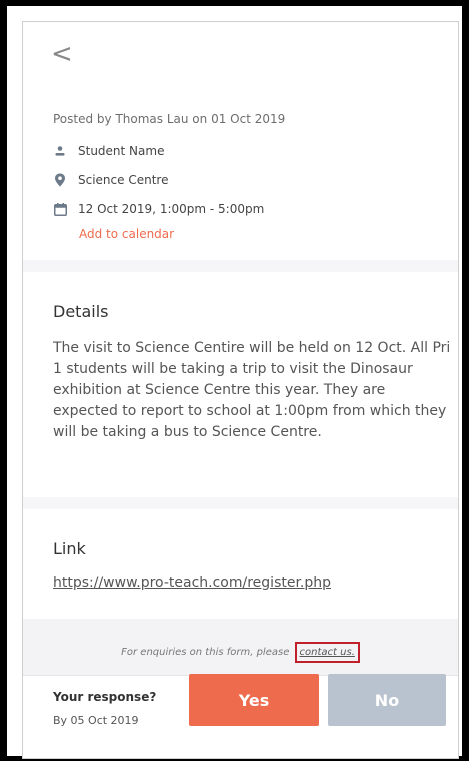  What do you see at coordinates (192, 583) in the screenshot?
I see `register-link: https://www.pro-teach.com/register.php` at bounding box center [192, 583].